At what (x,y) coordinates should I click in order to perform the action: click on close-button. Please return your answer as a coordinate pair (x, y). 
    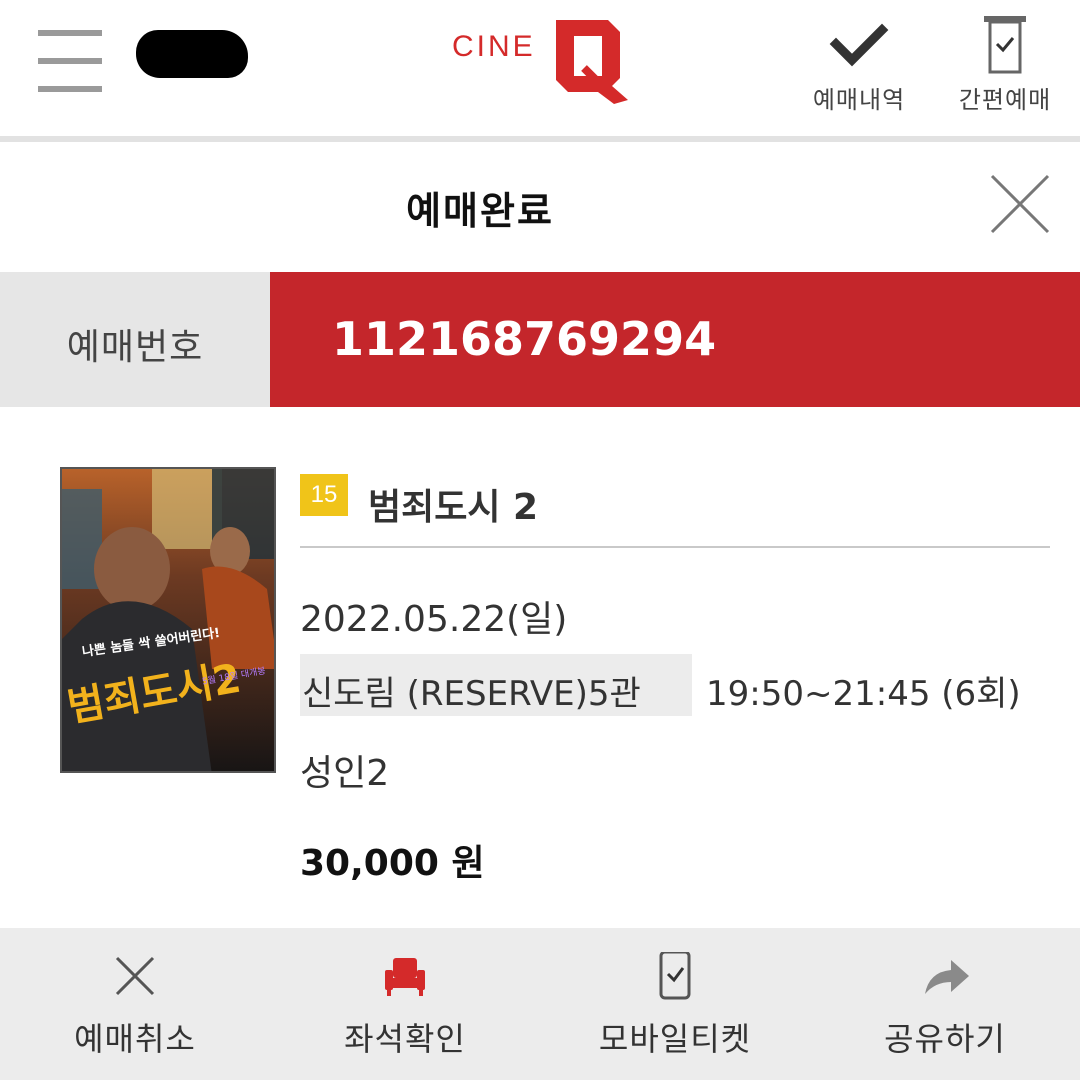
    Looking at the image, I should click on (1020, 204).